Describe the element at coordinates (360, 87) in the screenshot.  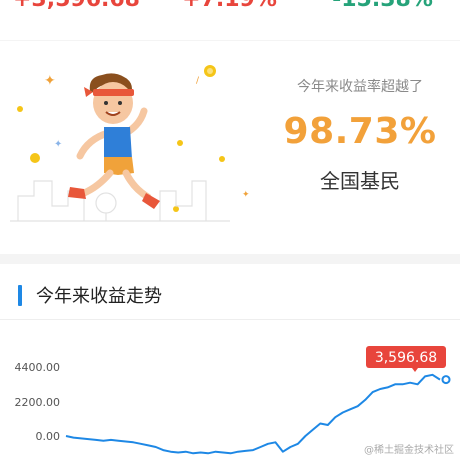
I see `ranking-caption: 今年来收益率超越了` at that location.